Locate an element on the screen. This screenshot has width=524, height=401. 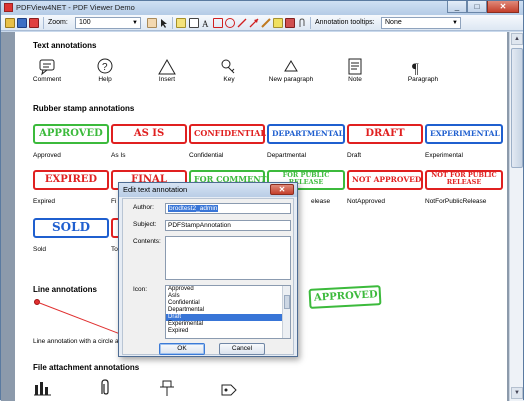
ellipse-tool-icon is located at coordinates (230, 23).